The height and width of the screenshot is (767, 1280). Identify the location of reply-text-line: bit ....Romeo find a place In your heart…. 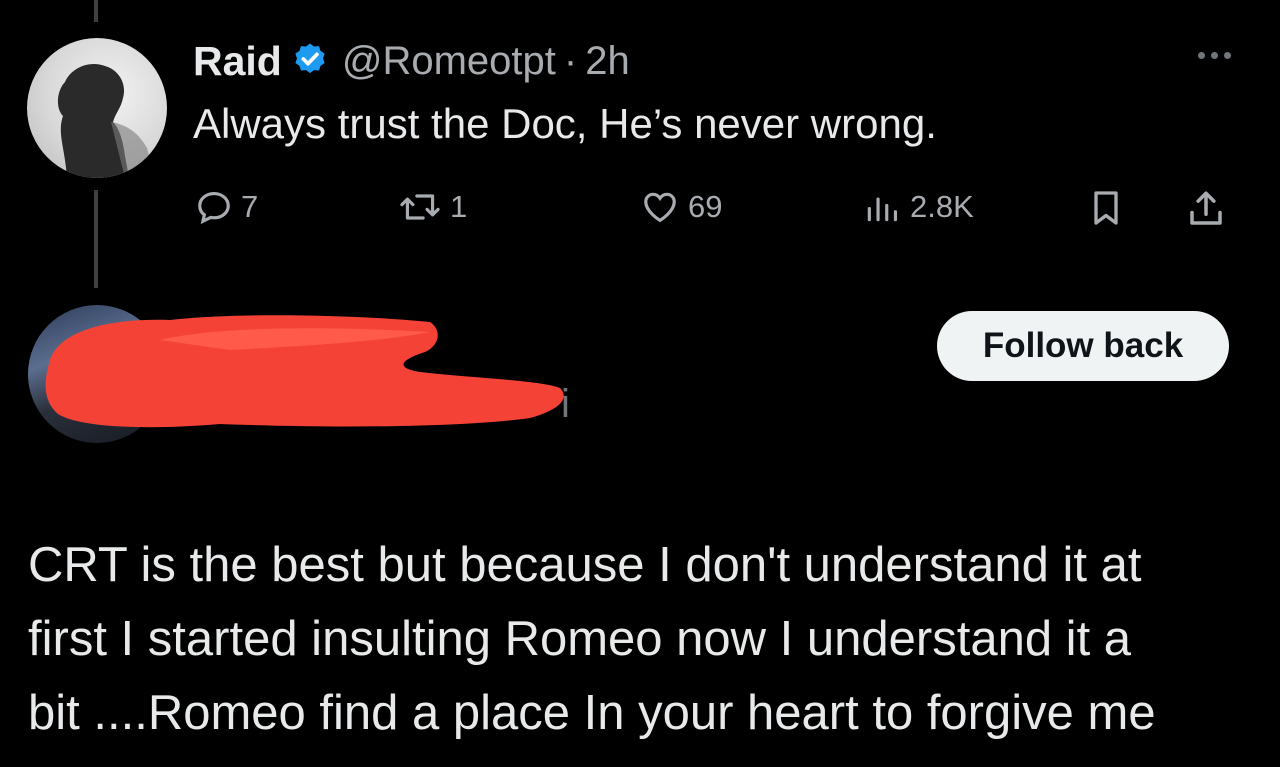
(592, 713).